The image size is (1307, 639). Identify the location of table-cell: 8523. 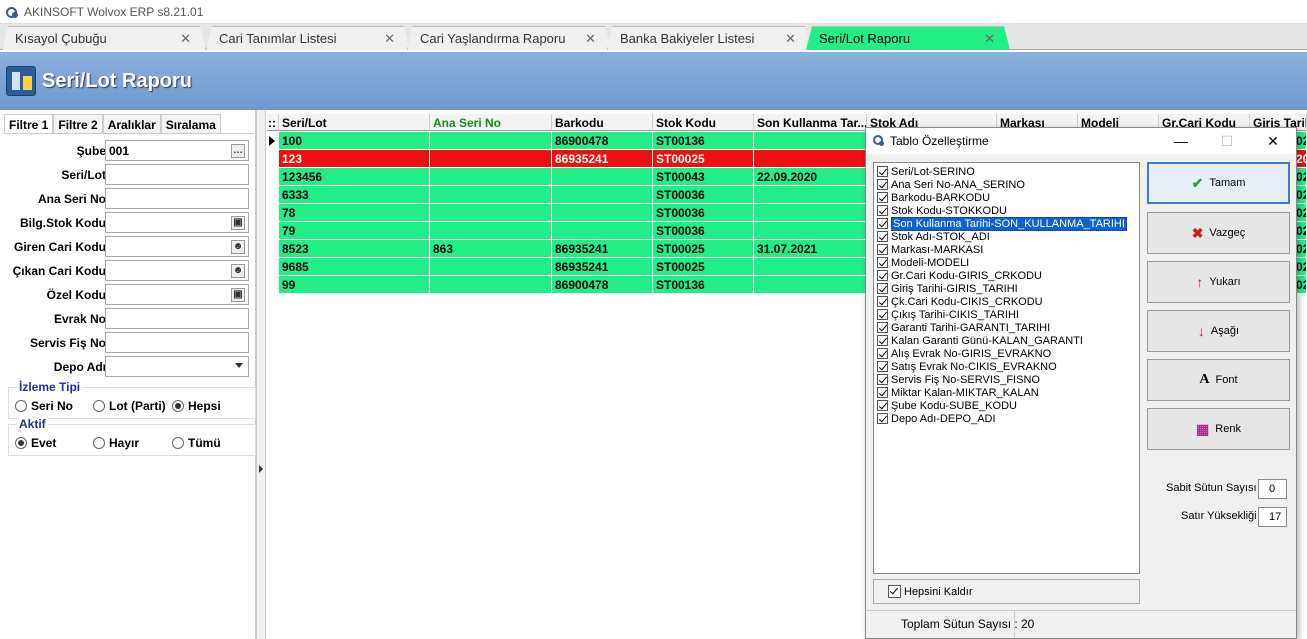
(354, 249).